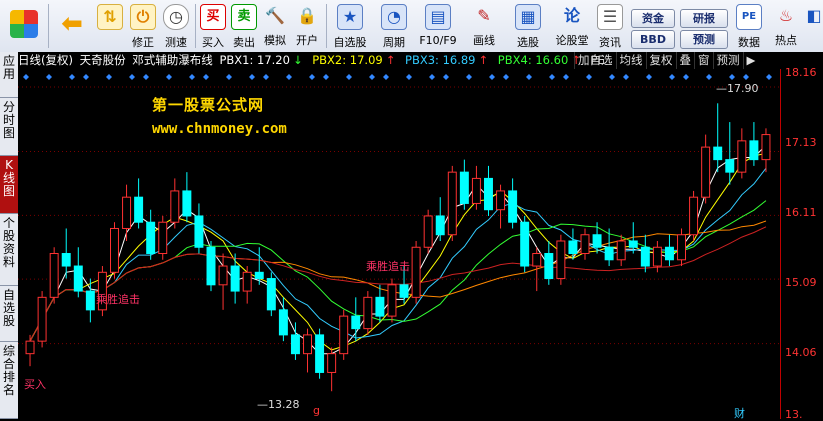 The image size is (823, 421). Describe the element at coordinates (595, 60) in the screenshot. I see `add-watchlist-button: 加自选` at that location.